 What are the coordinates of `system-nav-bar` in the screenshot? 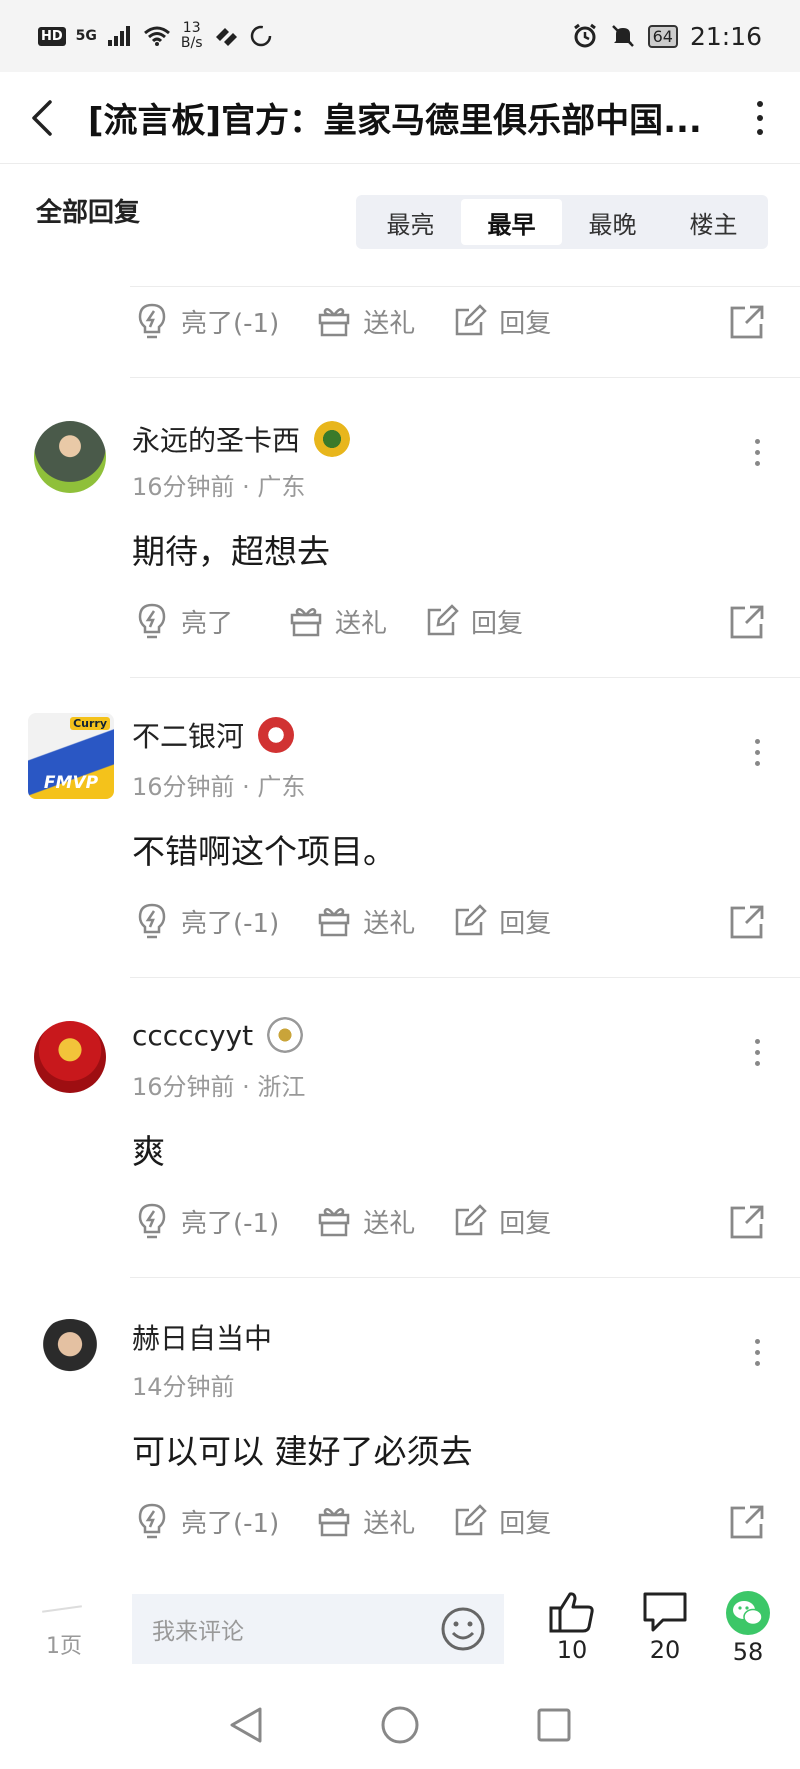 It's located at (400, 1724).